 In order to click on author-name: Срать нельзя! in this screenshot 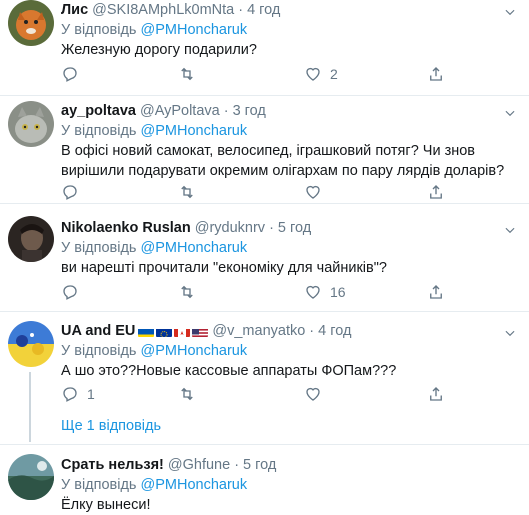, I will do `click(112, 465)`.